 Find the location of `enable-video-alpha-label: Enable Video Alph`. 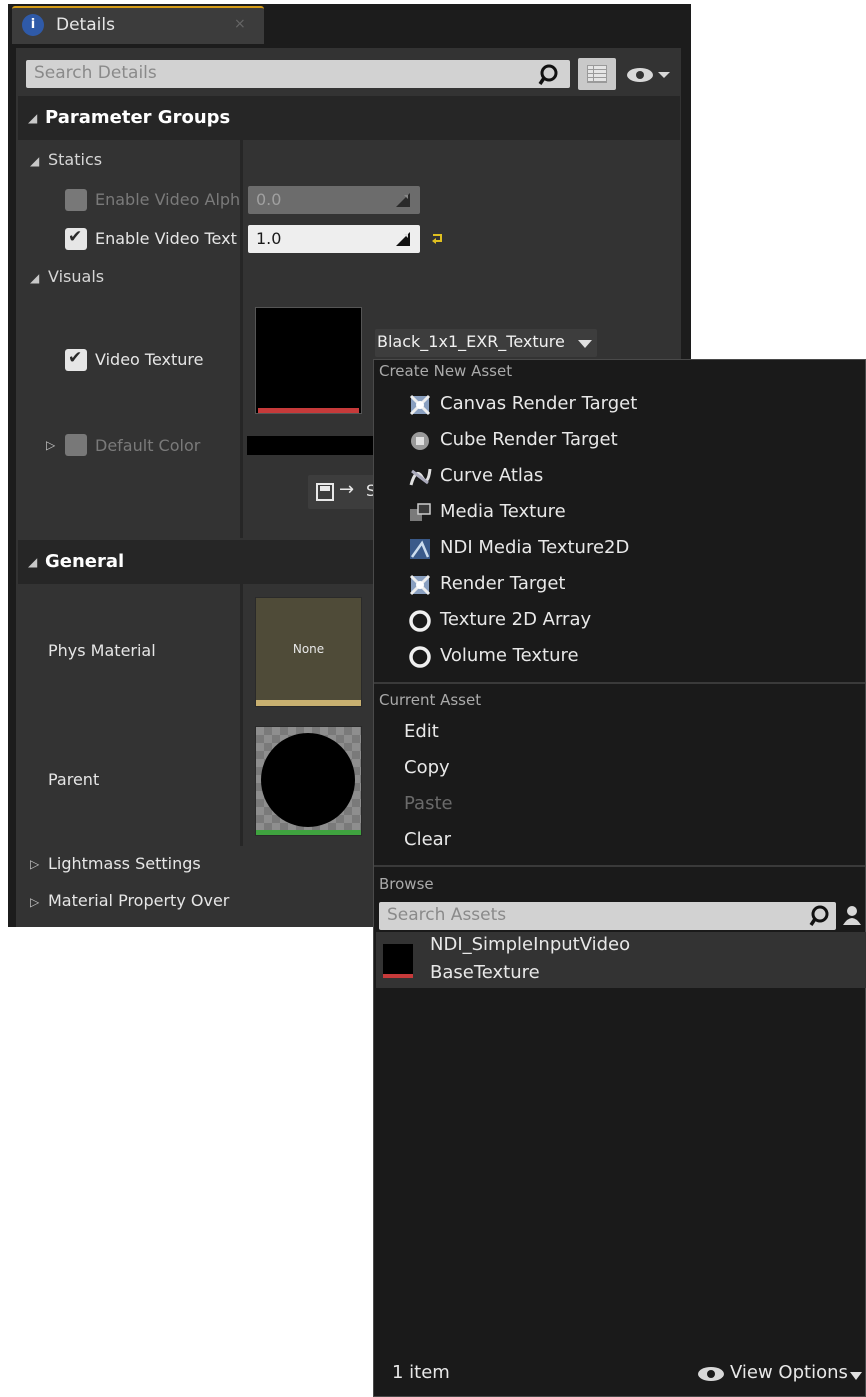

enable-video-alpha-label: Enable Video Alph is located at coordinates (167, 199).